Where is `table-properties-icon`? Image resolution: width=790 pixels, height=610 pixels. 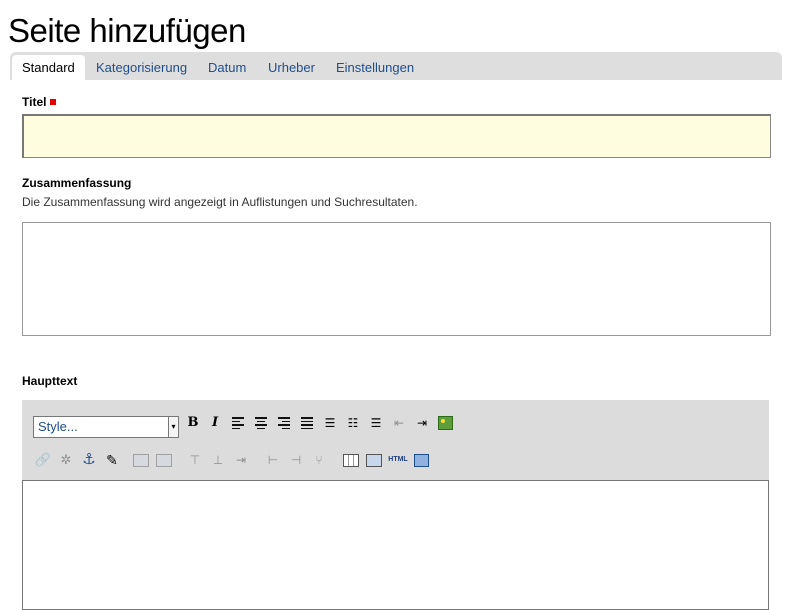
table-properties-icon is located at coordinates (374, 460).